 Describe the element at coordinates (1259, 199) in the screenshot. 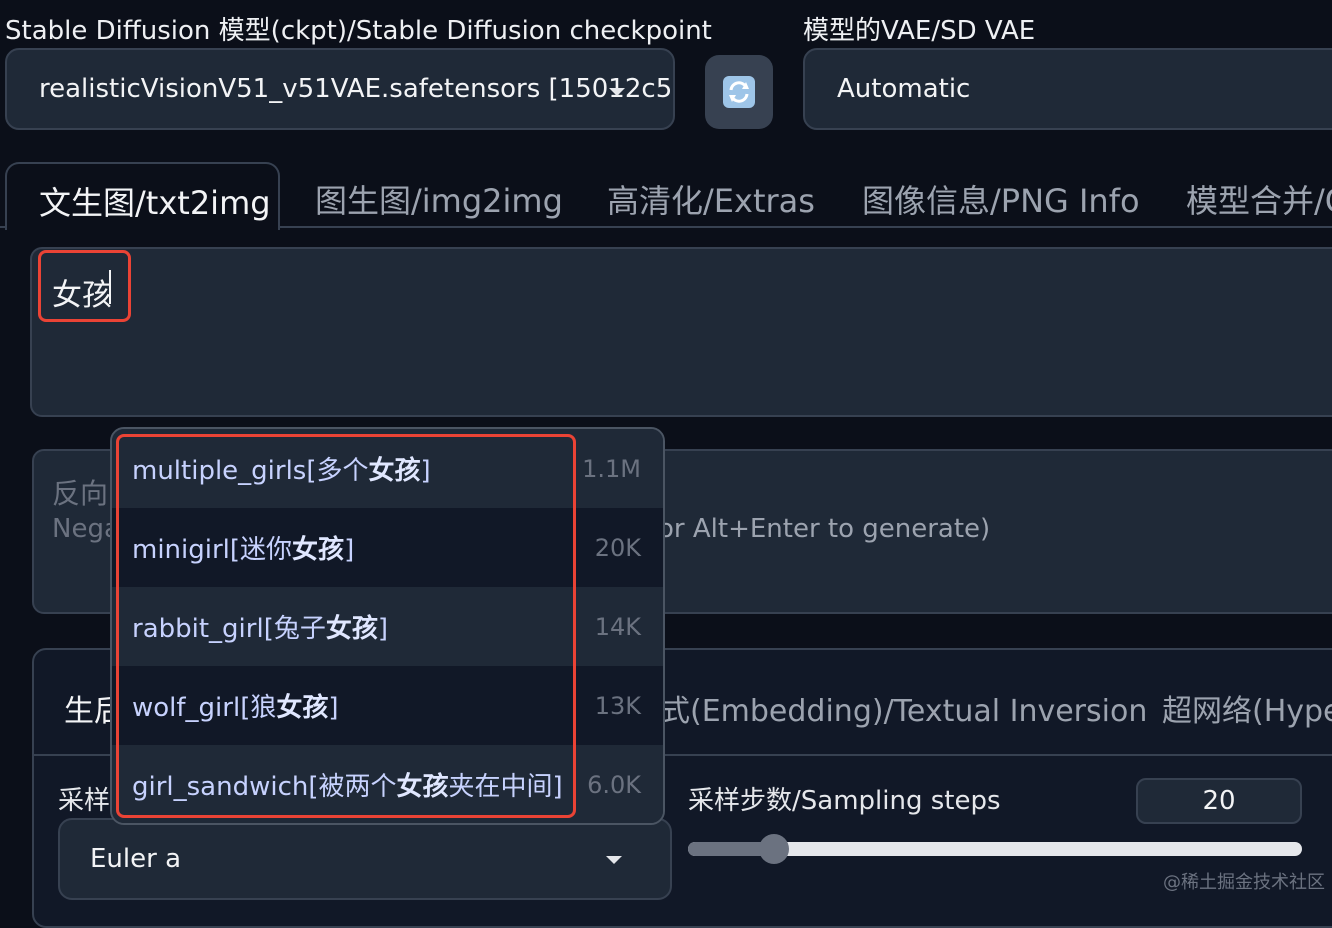

I see `tab-checkpoint-merger: 模型合并/C` at that location.